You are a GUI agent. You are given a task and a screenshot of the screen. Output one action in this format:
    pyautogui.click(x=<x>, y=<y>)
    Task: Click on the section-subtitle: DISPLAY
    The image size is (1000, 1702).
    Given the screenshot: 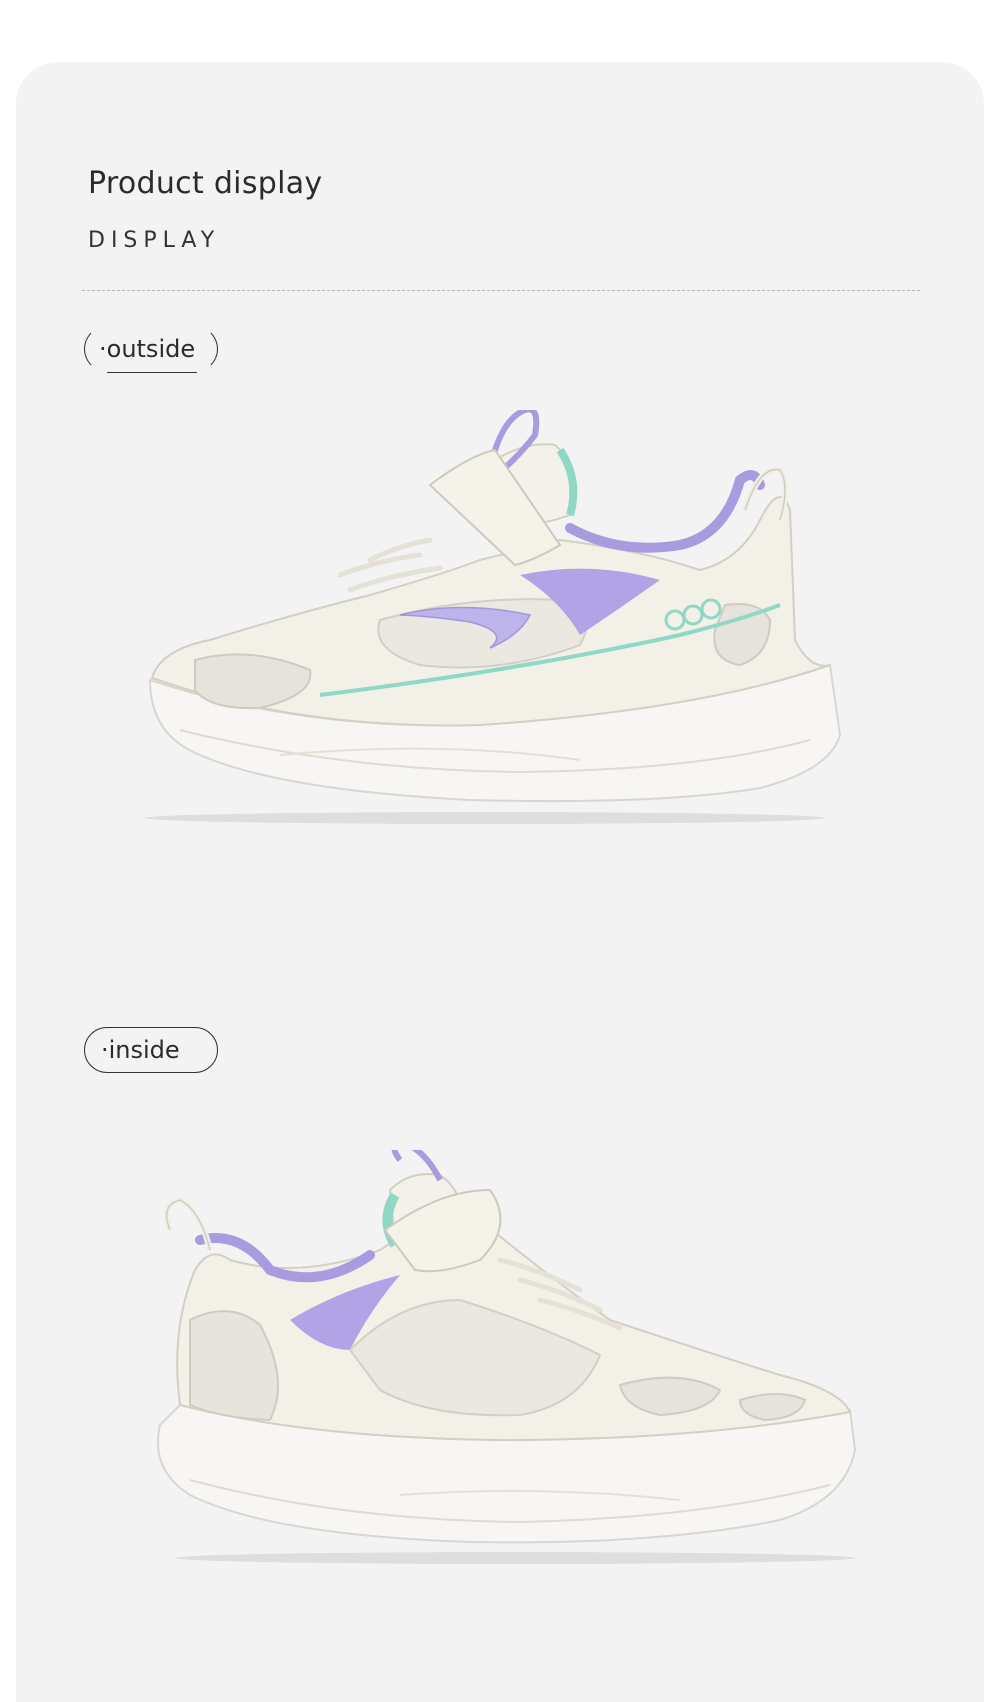 What is the action you would take?
    pyautogui.click(x=154, y=240)
    